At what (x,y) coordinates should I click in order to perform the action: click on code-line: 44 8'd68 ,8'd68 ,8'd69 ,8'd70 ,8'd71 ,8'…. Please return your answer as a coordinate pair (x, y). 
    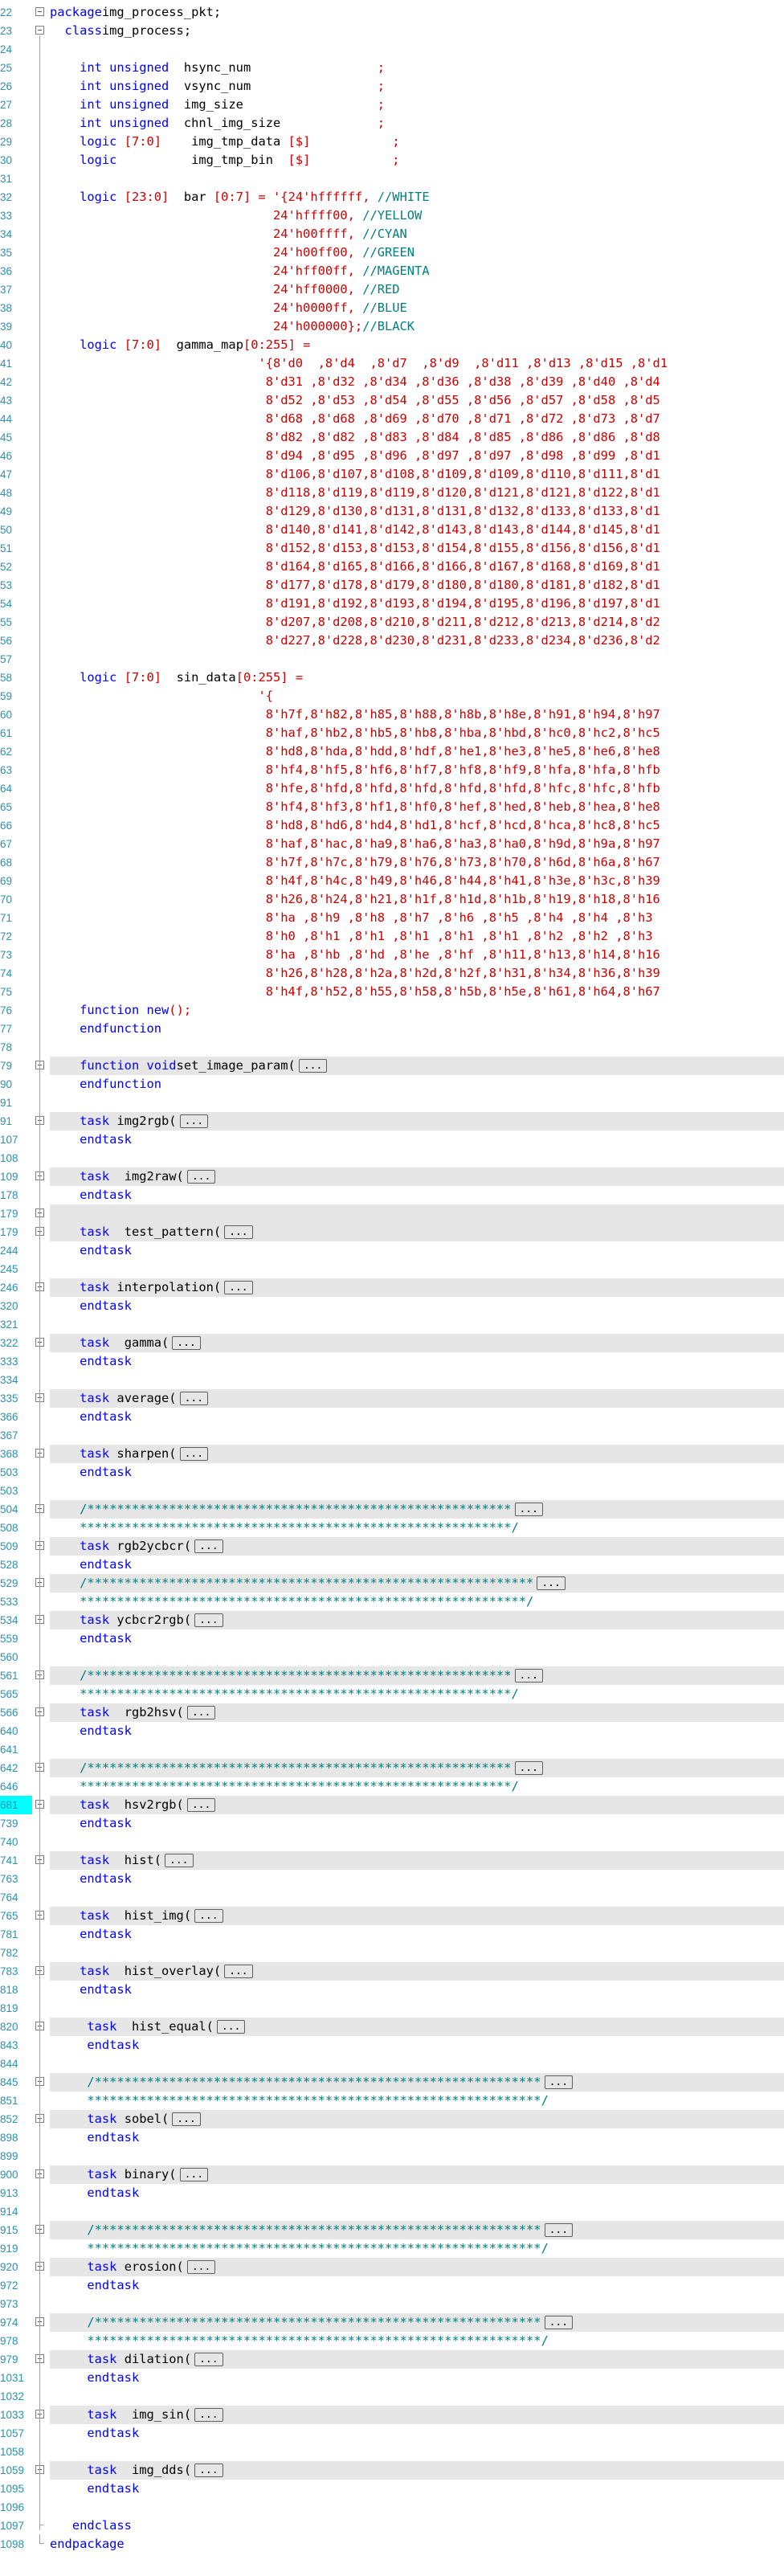
    Looking at the image, I should click on (392, 419).